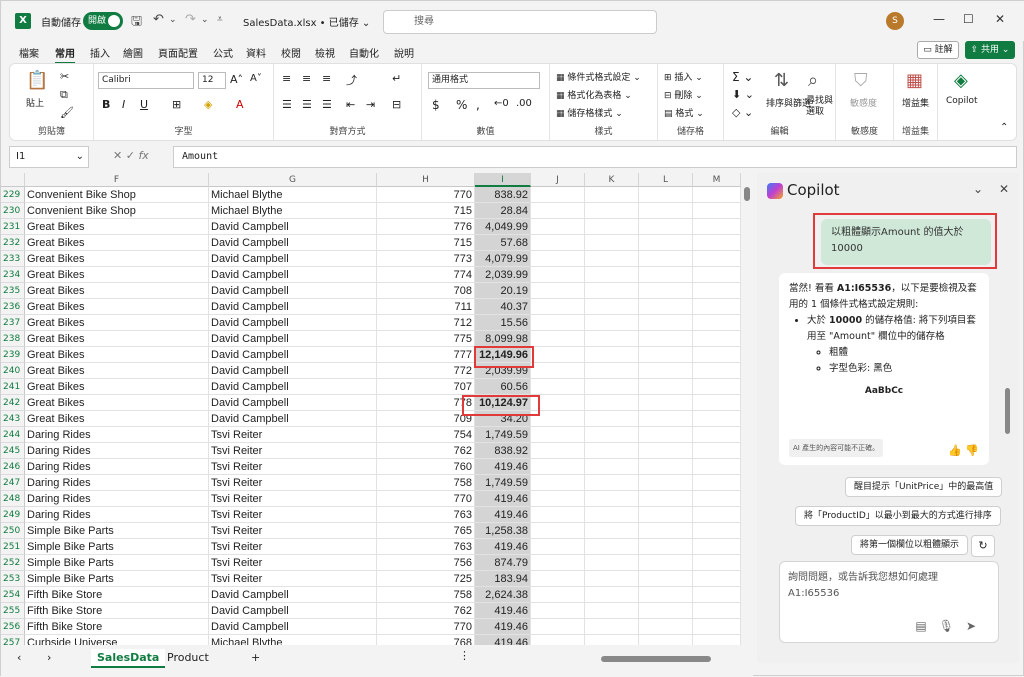  Describe the element at coordinates (13, 435) in the screenshot. I see `row-header: 244` at that location.